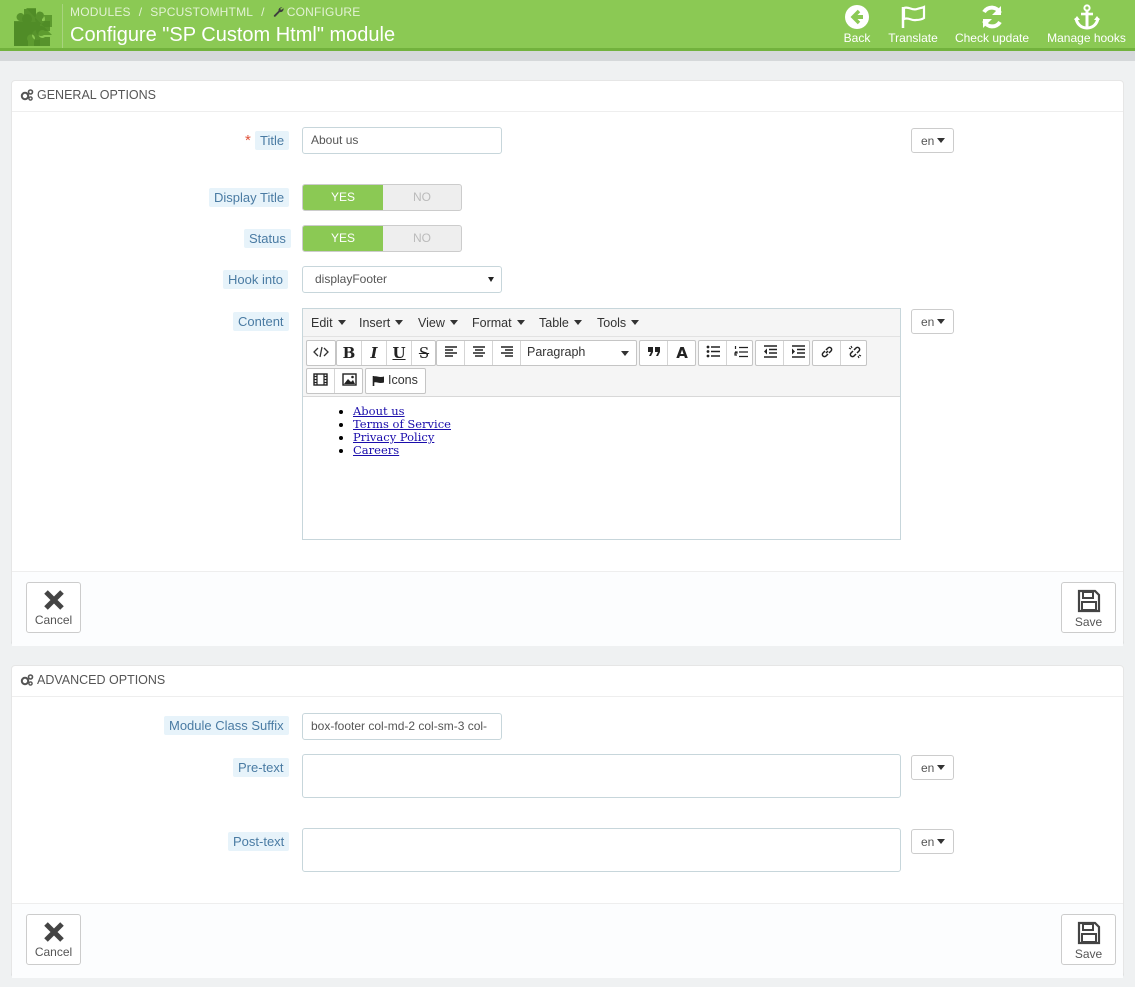 The height and width of the screenshot is (987, 1135). I want to click on status-no: NO, so click(422, 238).